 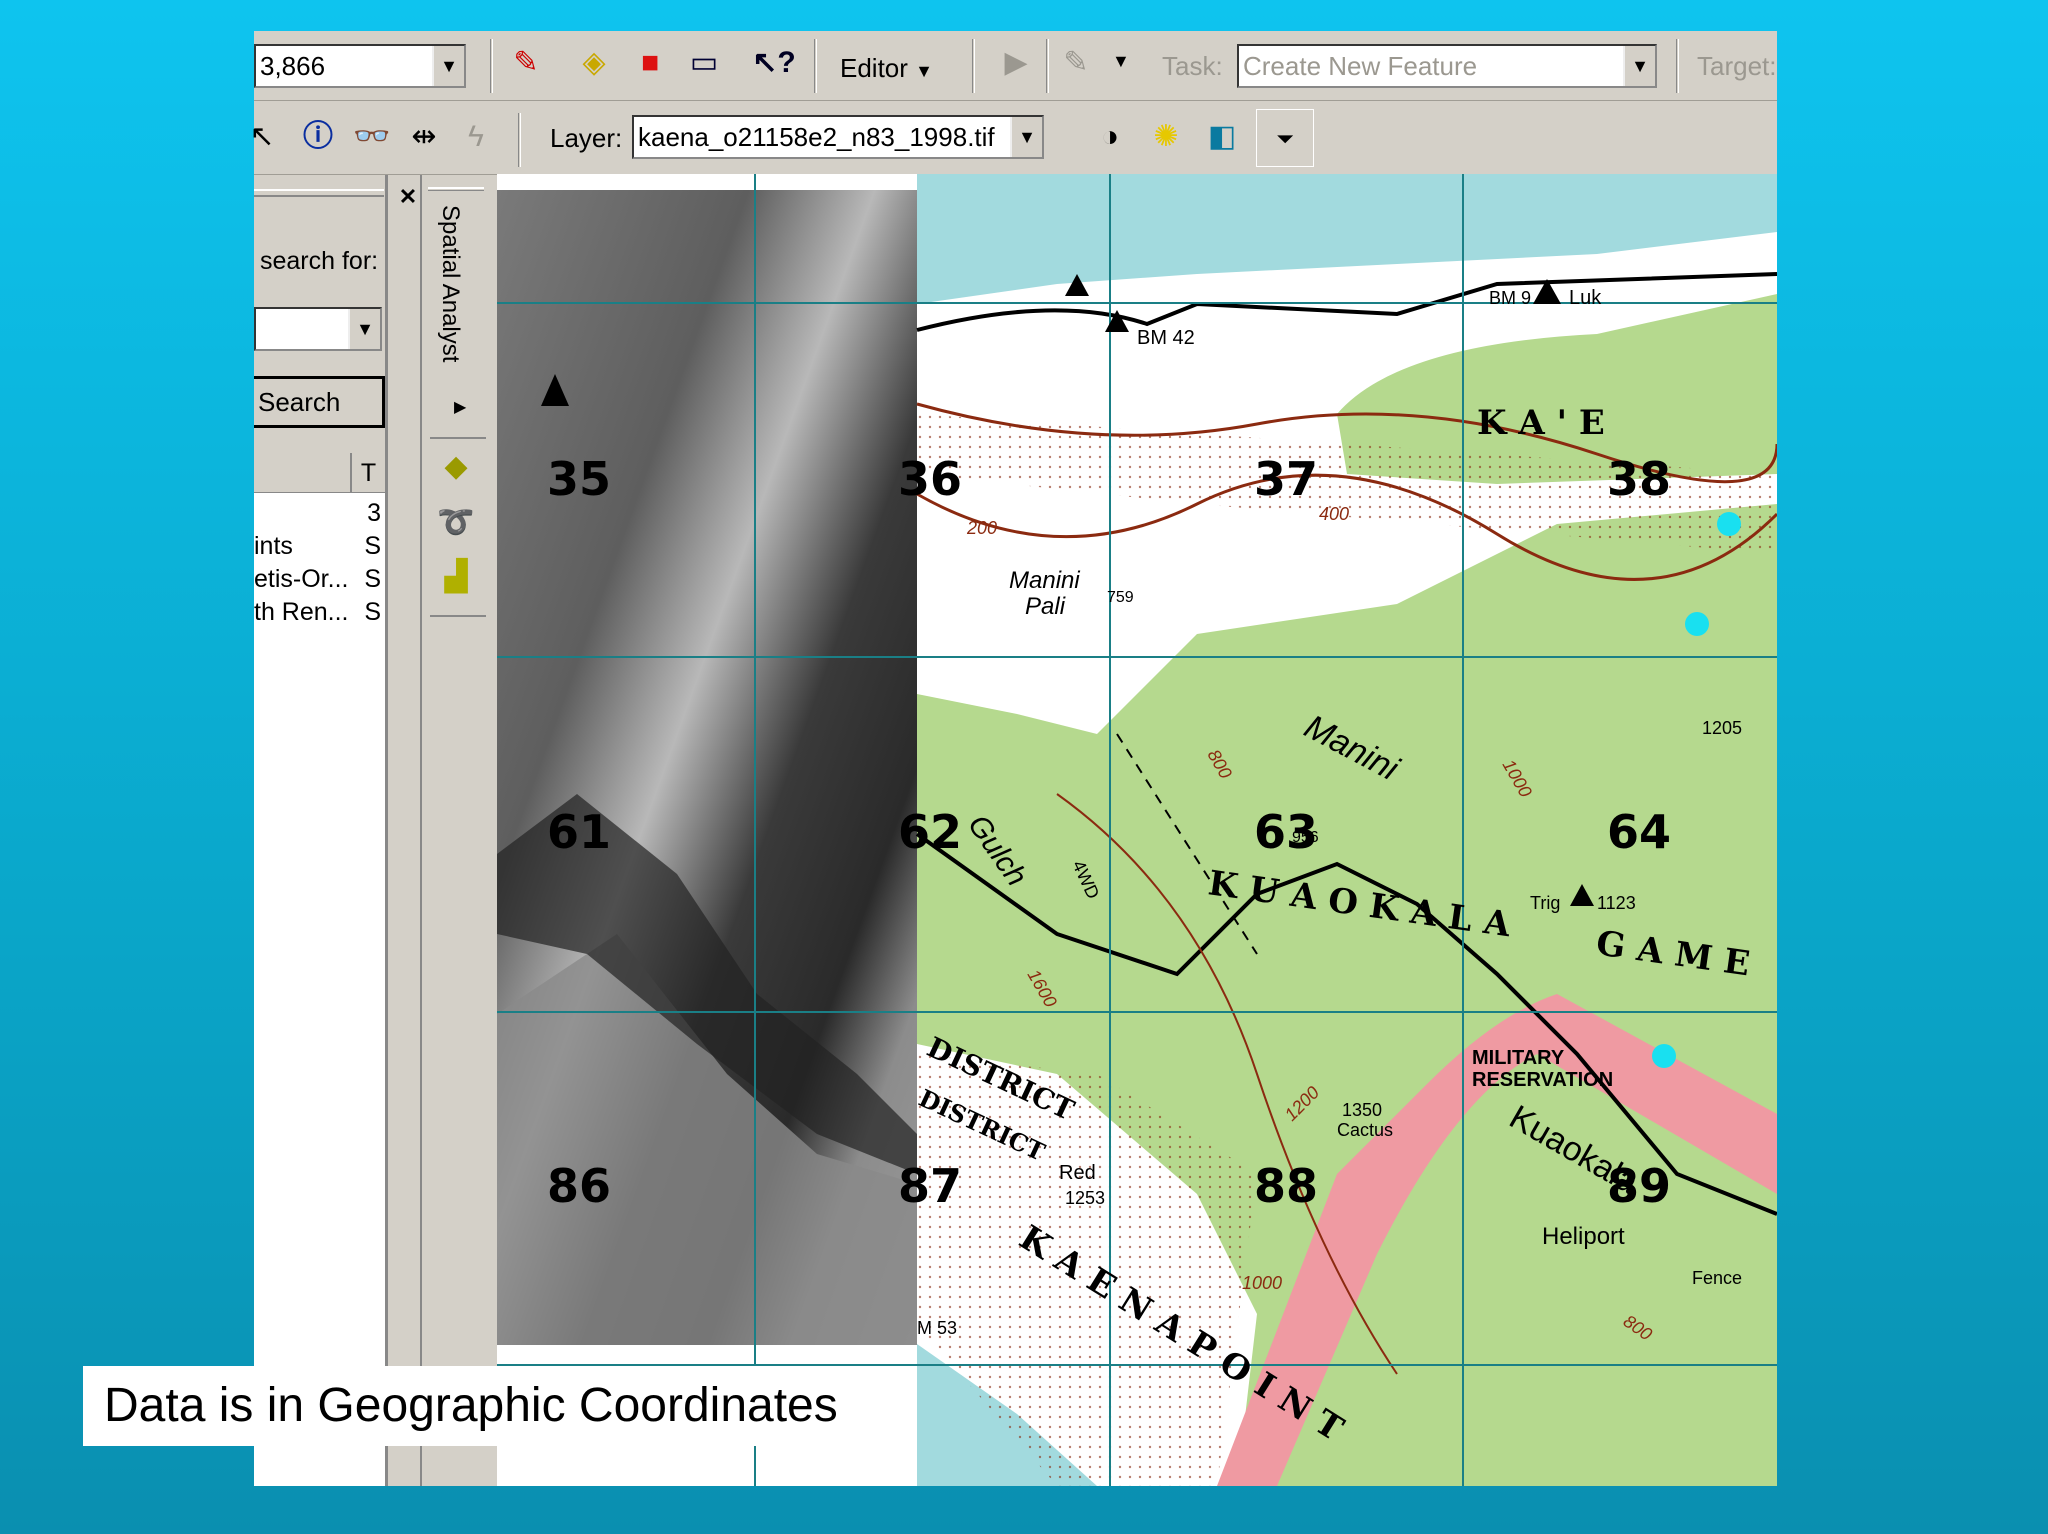 What do you see at coordinates (1120, 597) in the screenshot?
I see `label-elev-759: 759` at bounding box center [1120, 597].